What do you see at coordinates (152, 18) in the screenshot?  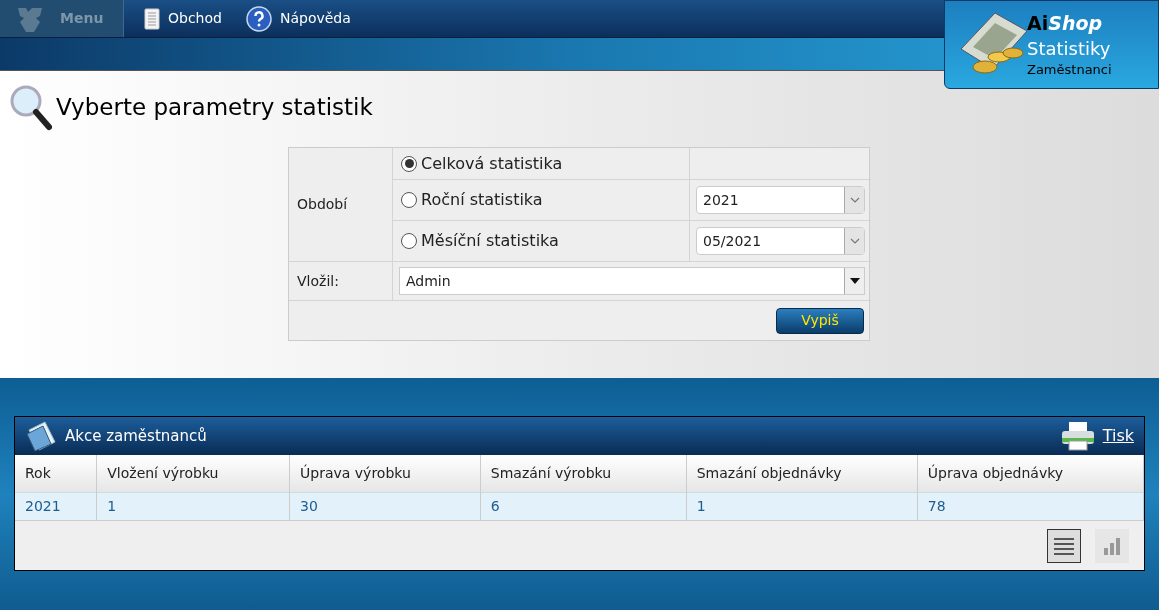 I see `document-icon` at bounding box center [152, 18].